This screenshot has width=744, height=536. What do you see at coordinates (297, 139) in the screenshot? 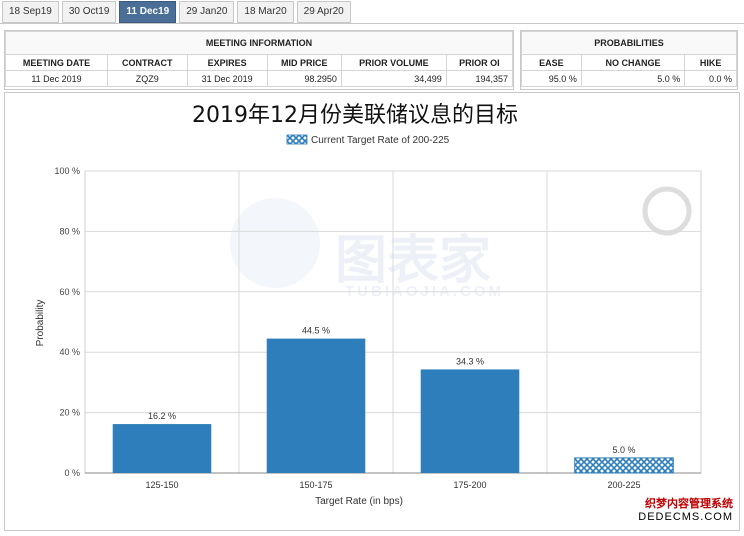
I see `legend-swatch` at bounding box center [297, 139].